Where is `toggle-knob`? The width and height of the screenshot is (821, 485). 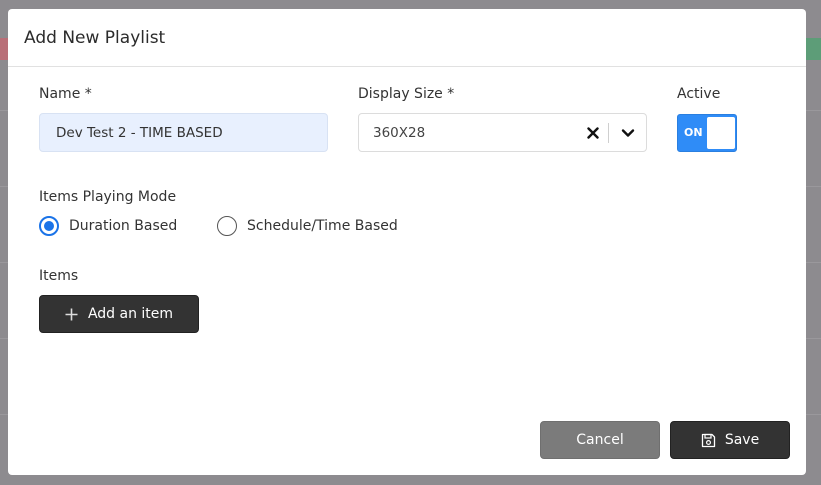
toggle-knob is located at coordinates (721, 133).